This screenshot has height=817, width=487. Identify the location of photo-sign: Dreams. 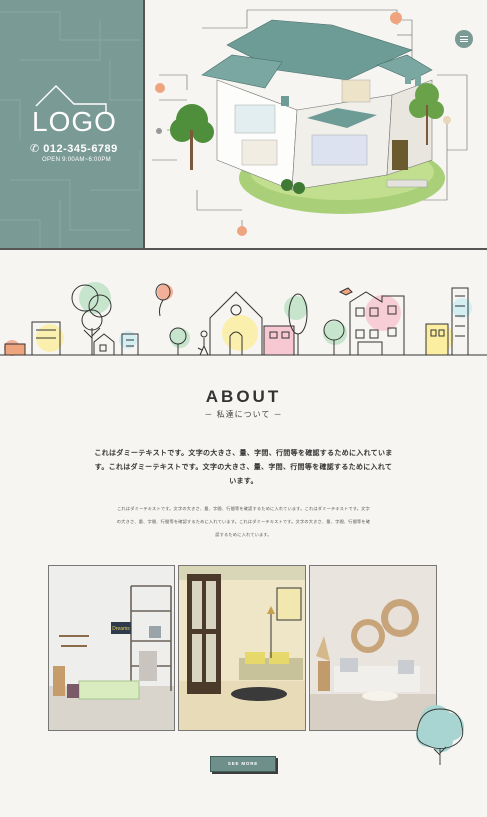
(121, 629).